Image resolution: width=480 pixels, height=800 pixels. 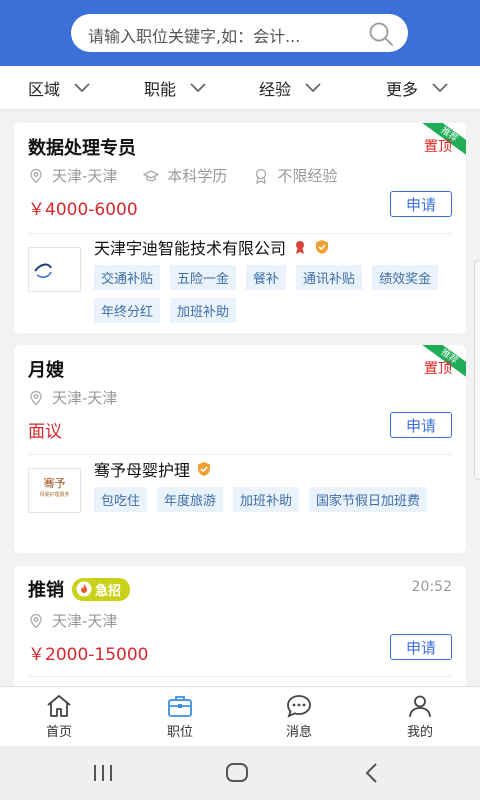 What do you see at coordinates (240, 716) in the screenshot?
I see `bottom-tab-bar: 首页 职位 消息 我的` at bounding box center [240, 716].